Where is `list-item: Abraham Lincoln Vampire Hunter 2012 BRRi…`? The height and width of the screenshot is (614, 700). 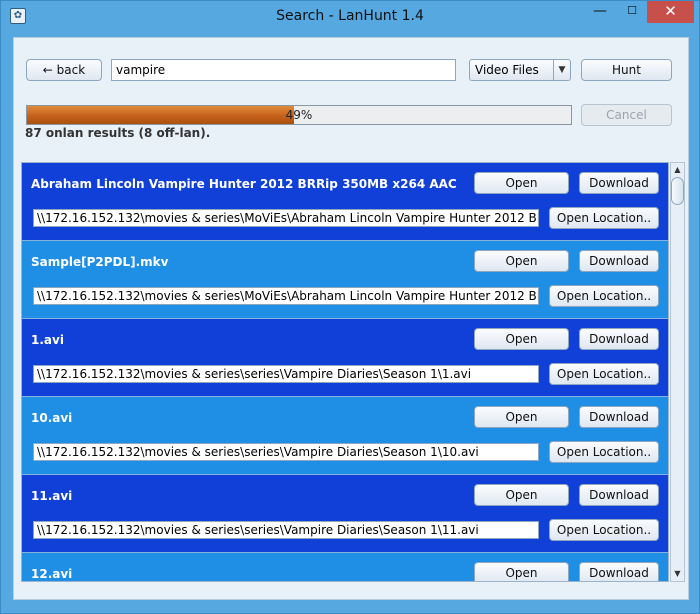 list-item: Abraham Lincoln Vampire Hunter 2012 BRRi… is located at coordinates (345, 202).